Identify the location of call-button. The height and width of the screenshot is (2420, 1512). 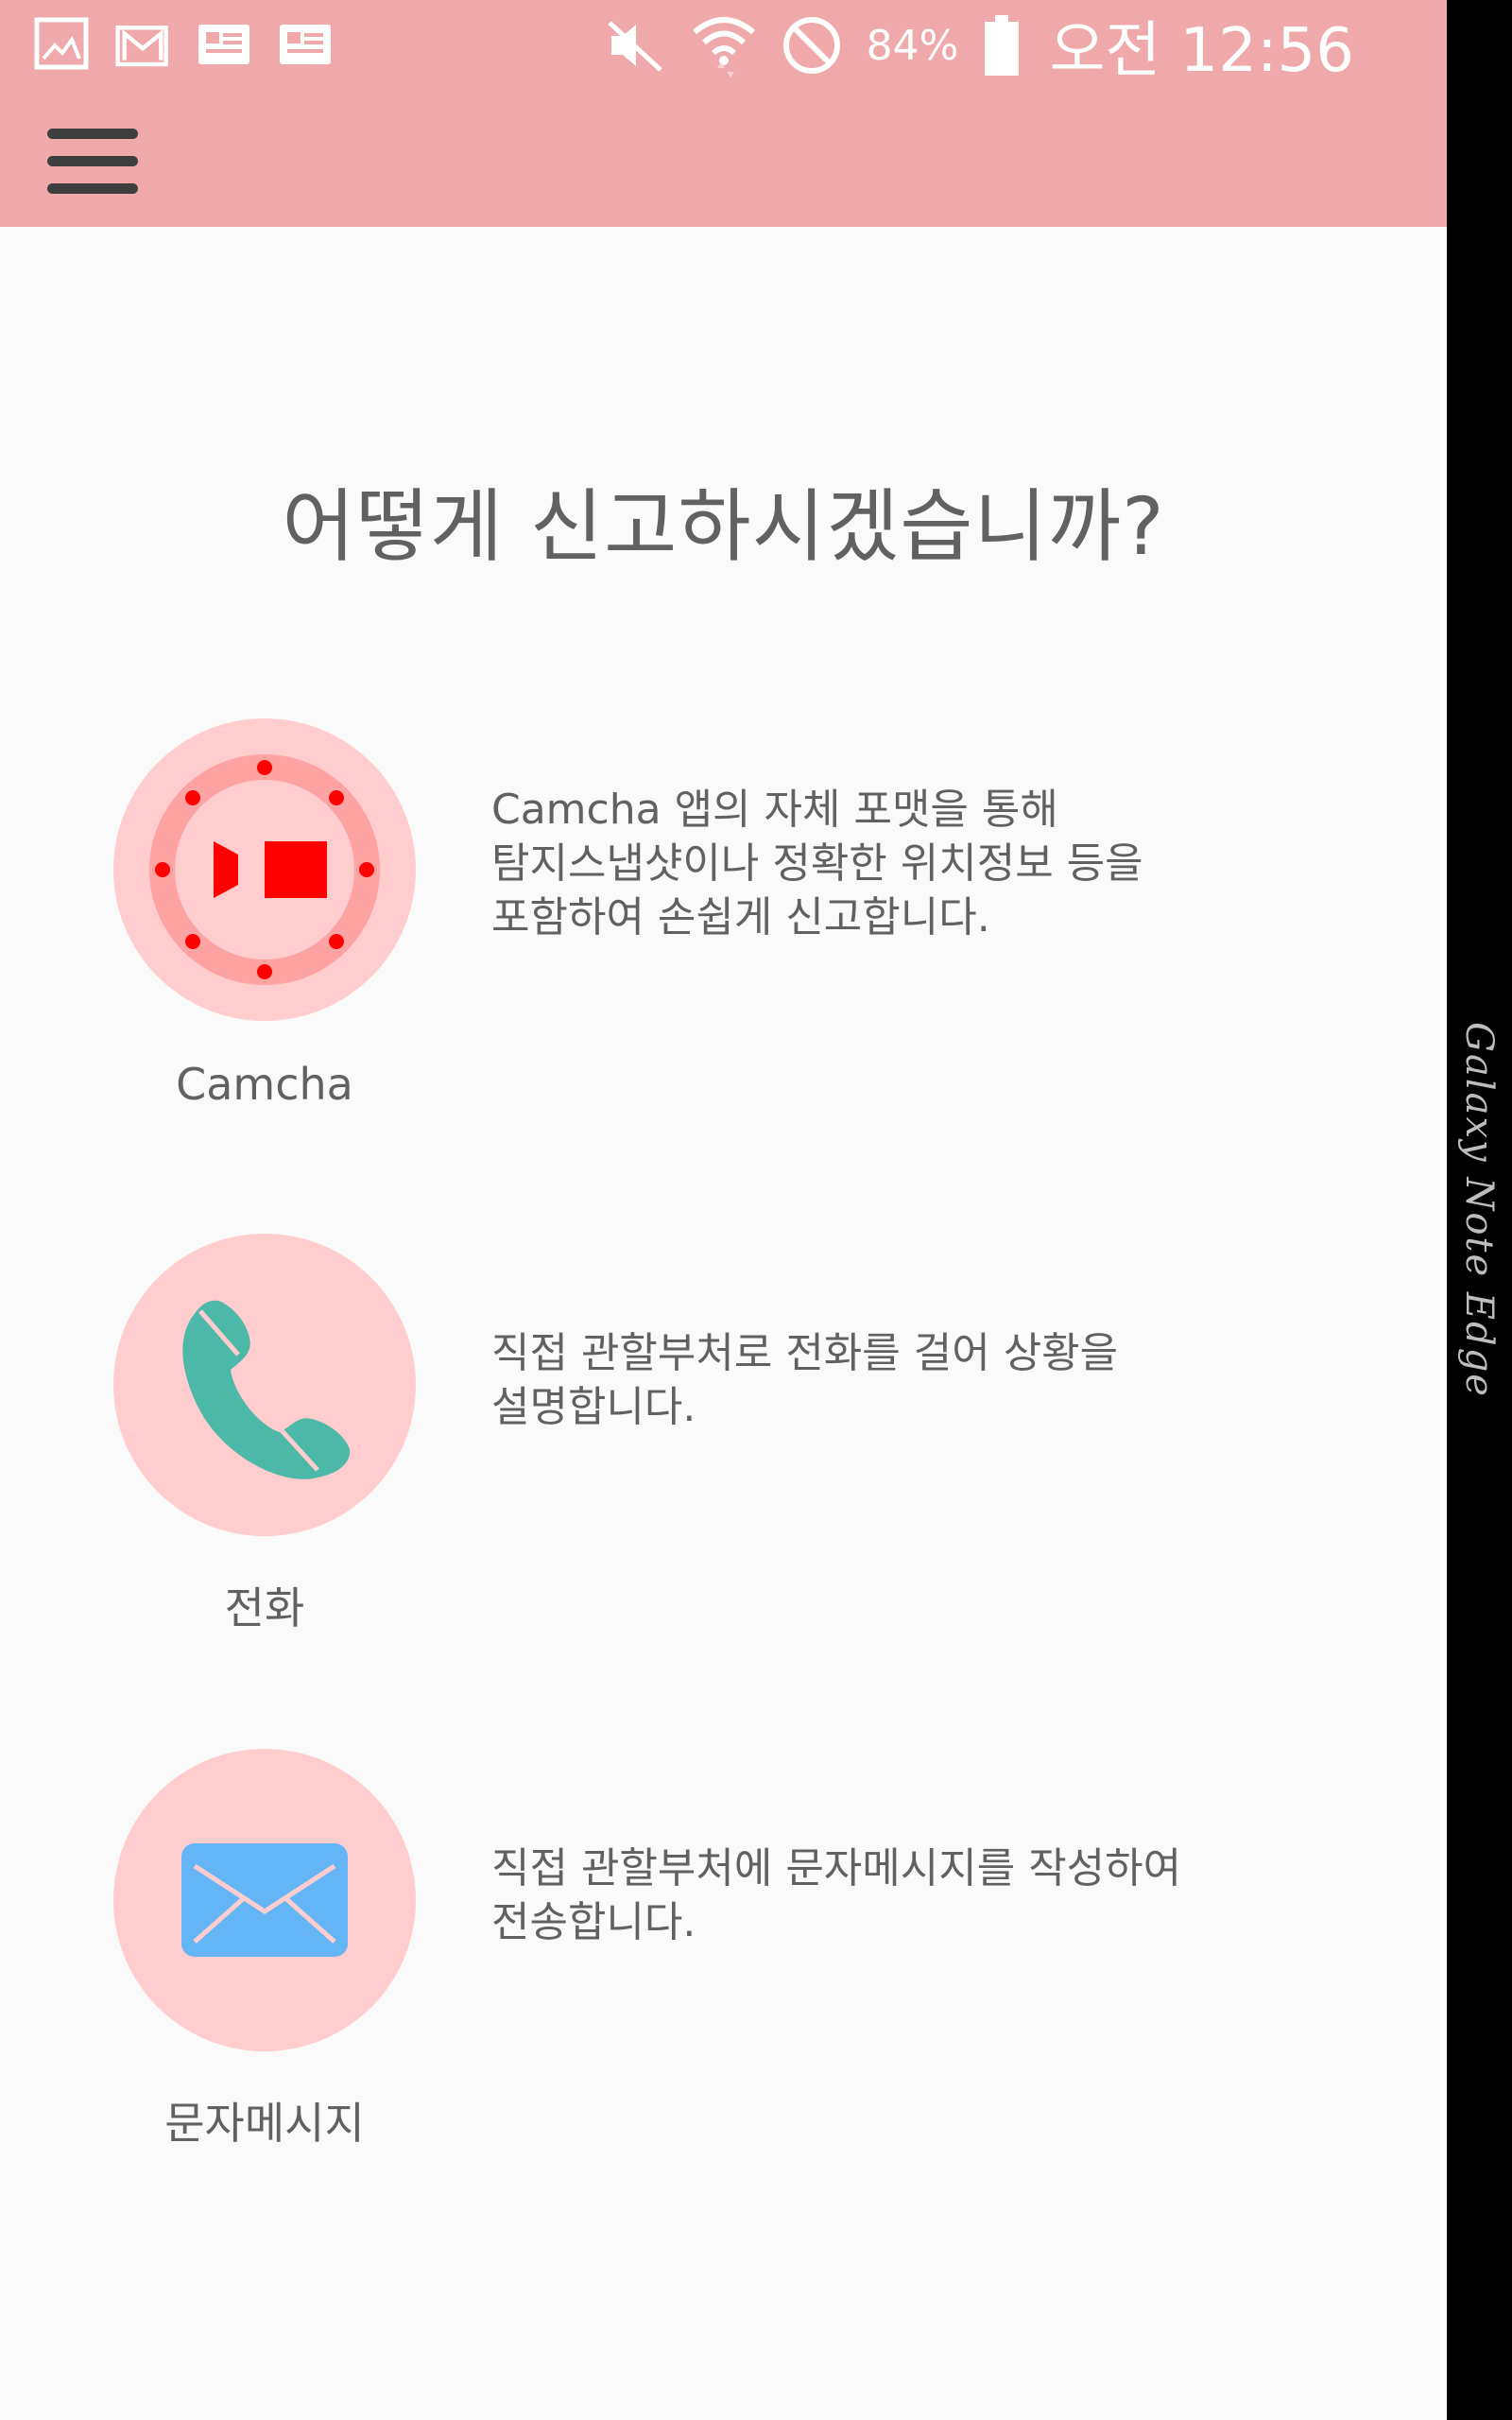
(264, 1385).